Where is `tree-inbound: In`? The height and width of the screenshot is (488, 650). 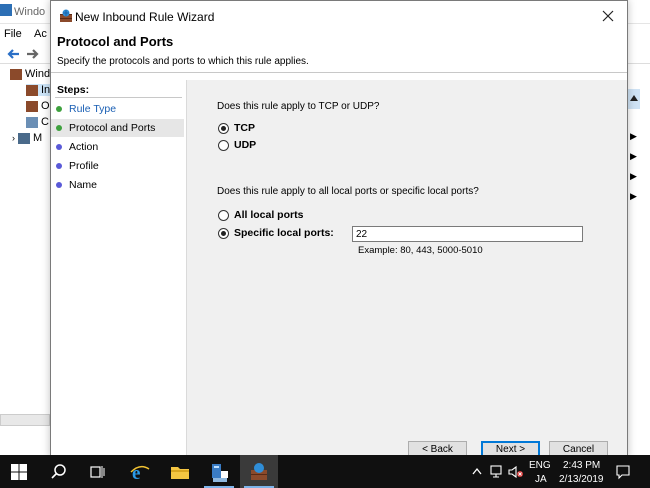
tree-inbound: In is located at coordinates (38, 90).